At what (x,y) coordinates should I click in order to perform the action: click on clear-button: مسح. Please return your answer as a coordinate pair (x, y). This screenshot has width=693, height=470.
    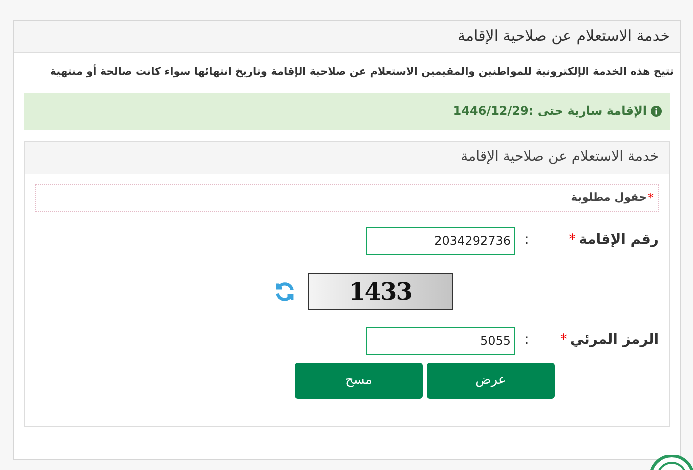
    Looking at the image, I should click on (359, 380).